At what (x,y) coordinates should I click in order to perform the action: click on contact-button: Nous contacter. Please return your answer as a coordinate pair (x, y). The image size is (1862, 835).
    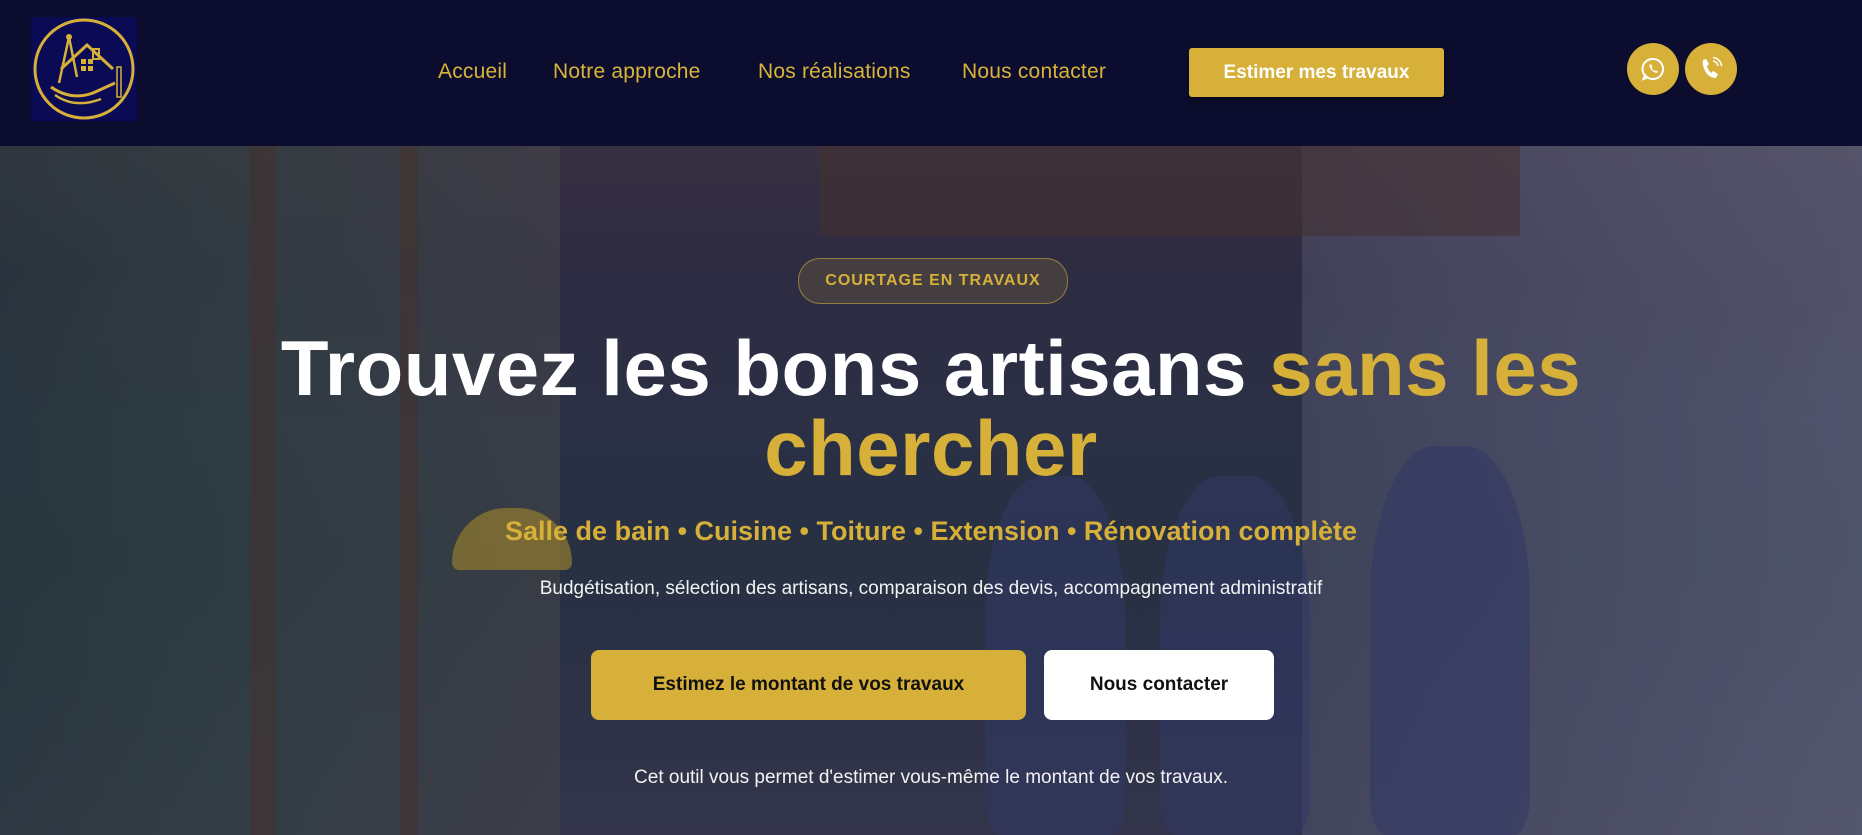
    Looking at the image, I should click on (1159, 685).